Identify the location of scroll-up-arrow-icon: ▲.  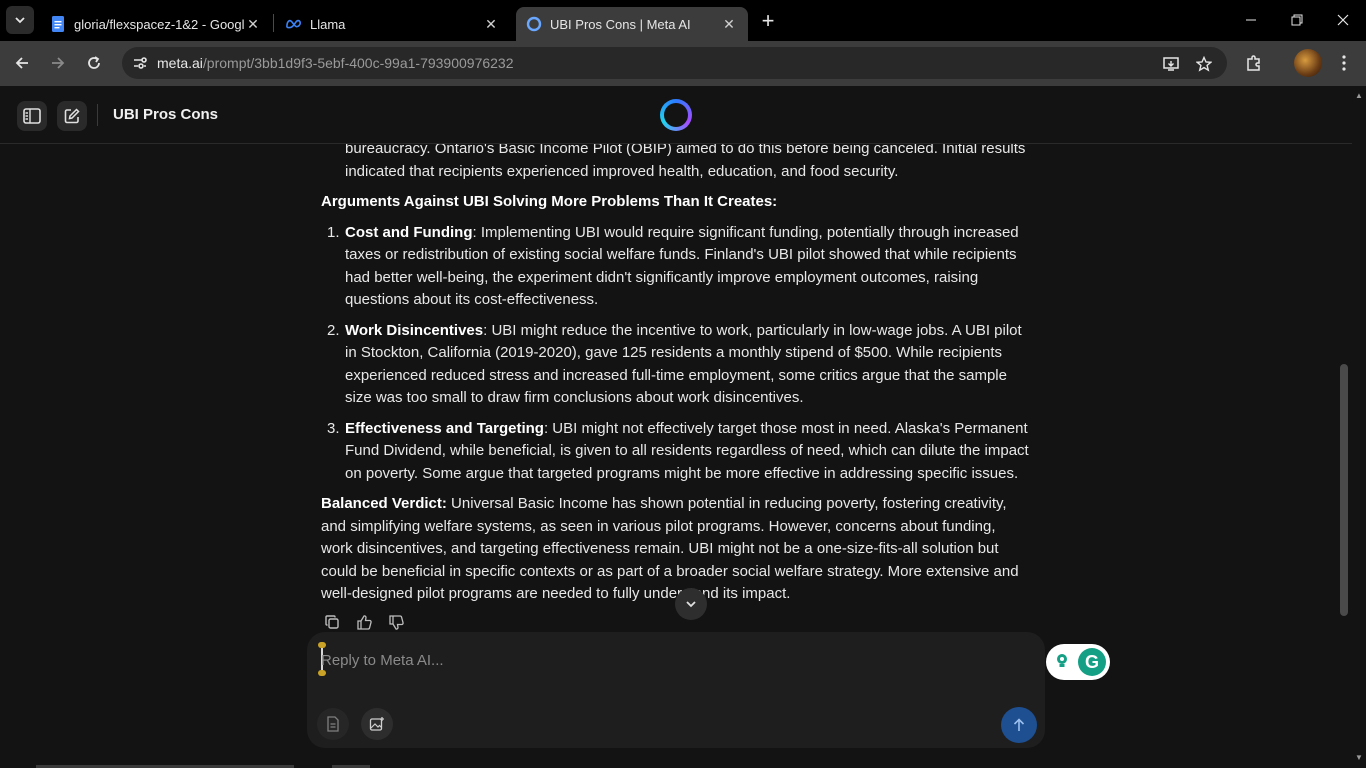
(1359, 95).